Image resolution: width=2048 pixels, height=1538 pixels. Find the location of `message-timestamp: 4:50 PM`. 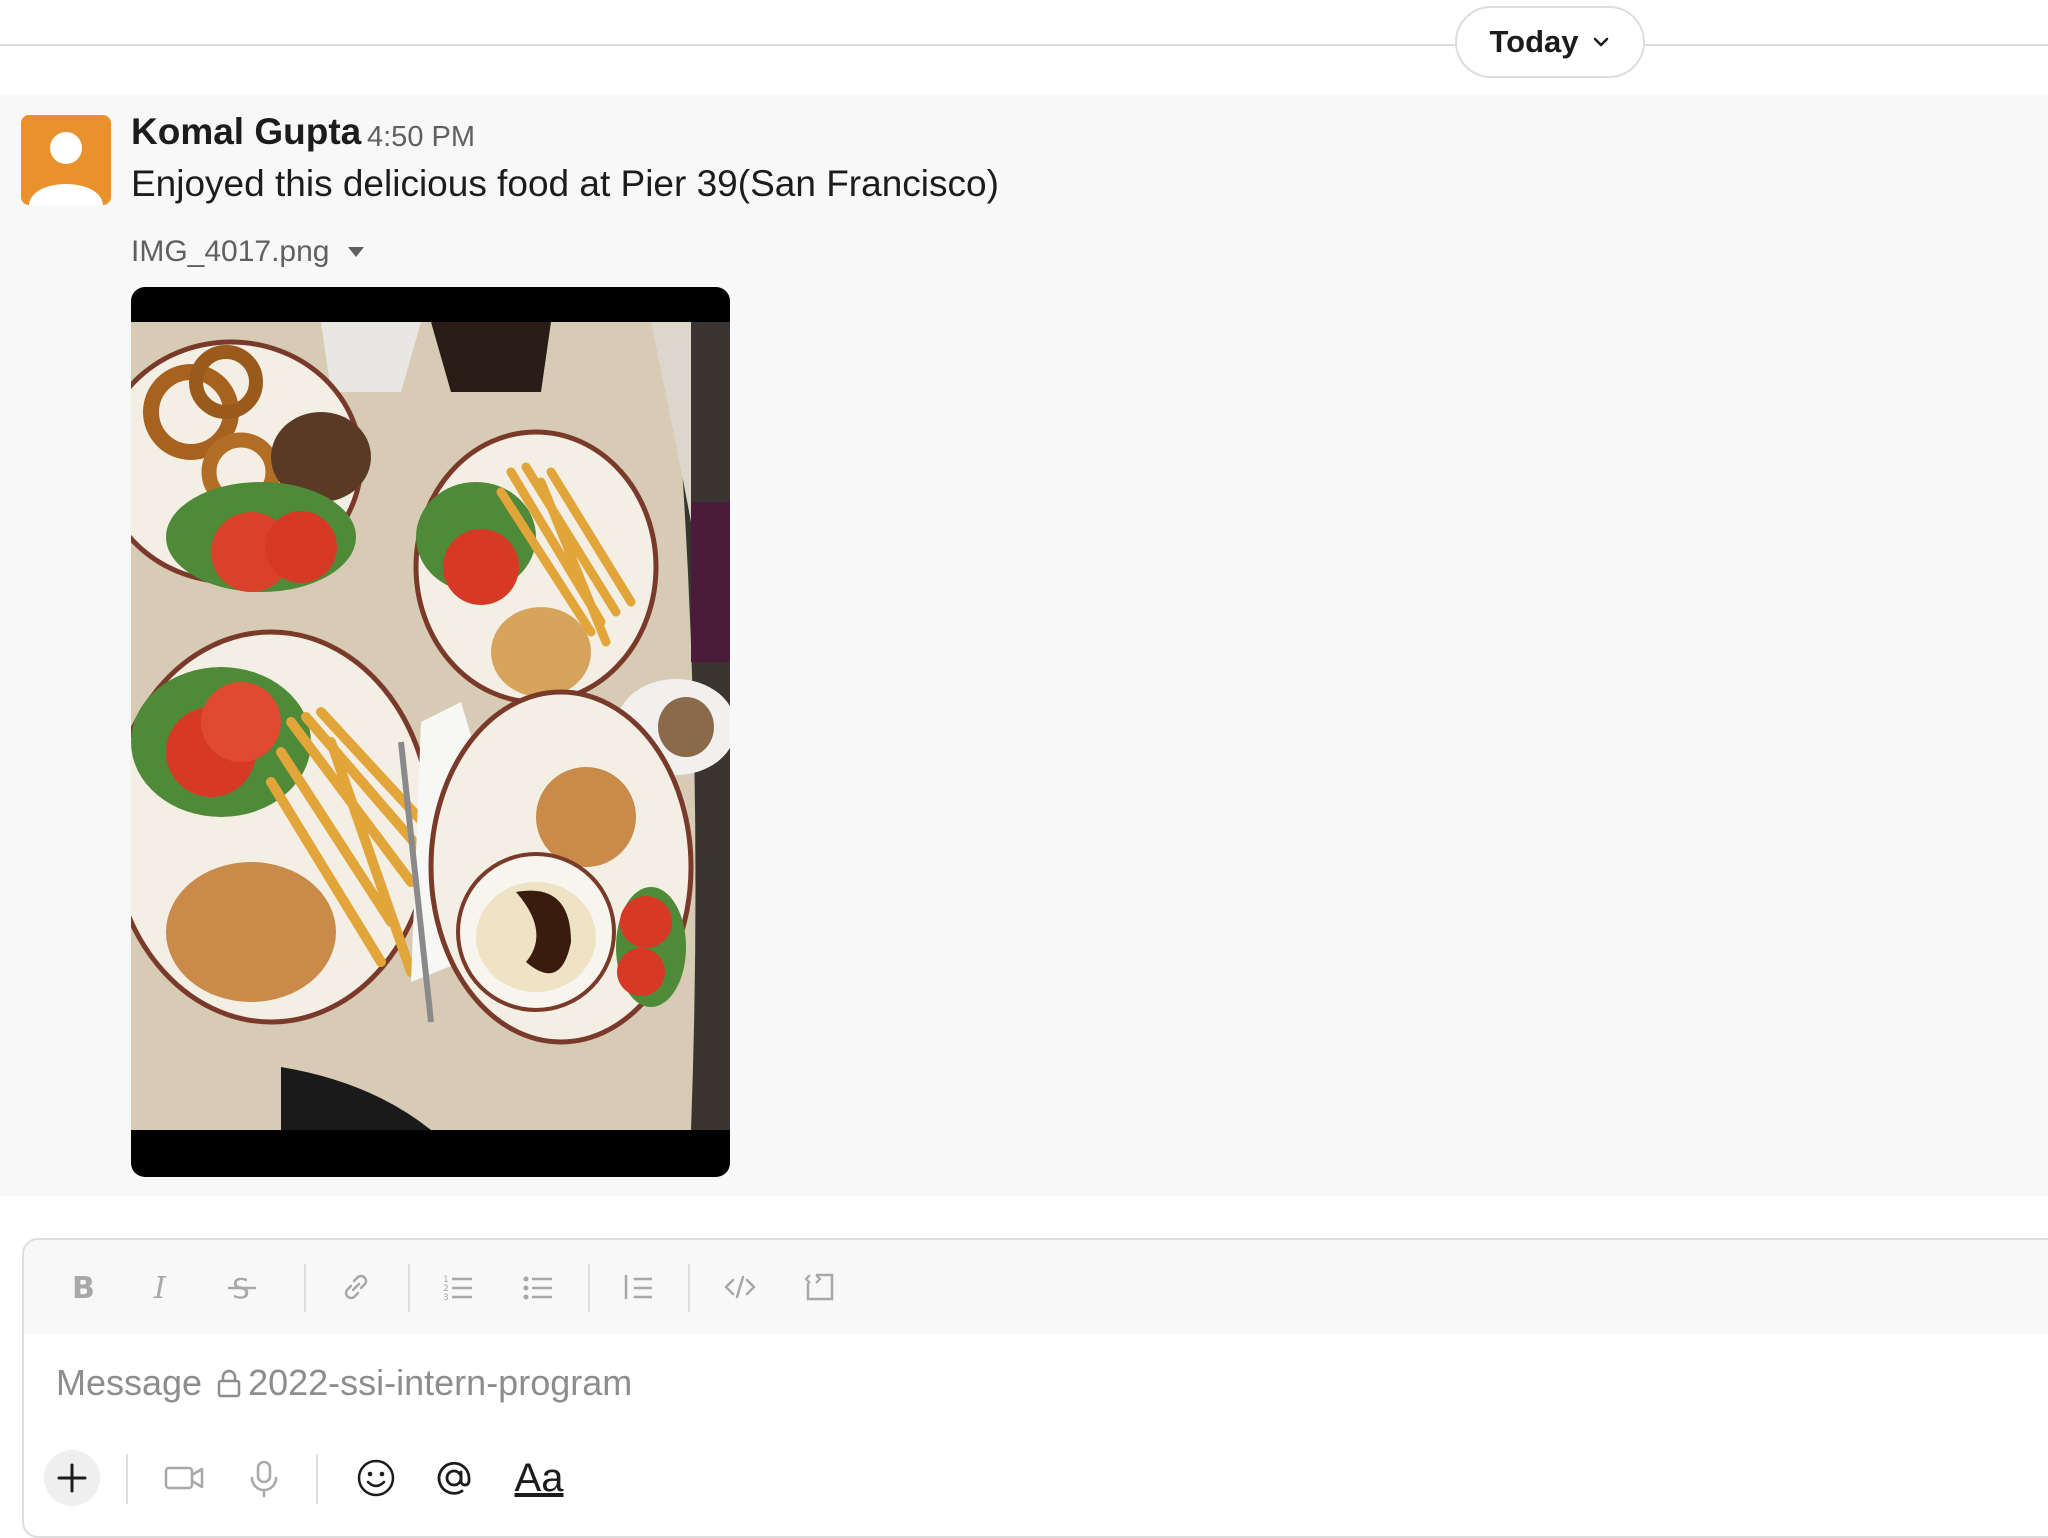

message-timestamp: 4:50 PM is located at coordinates (421, 137).